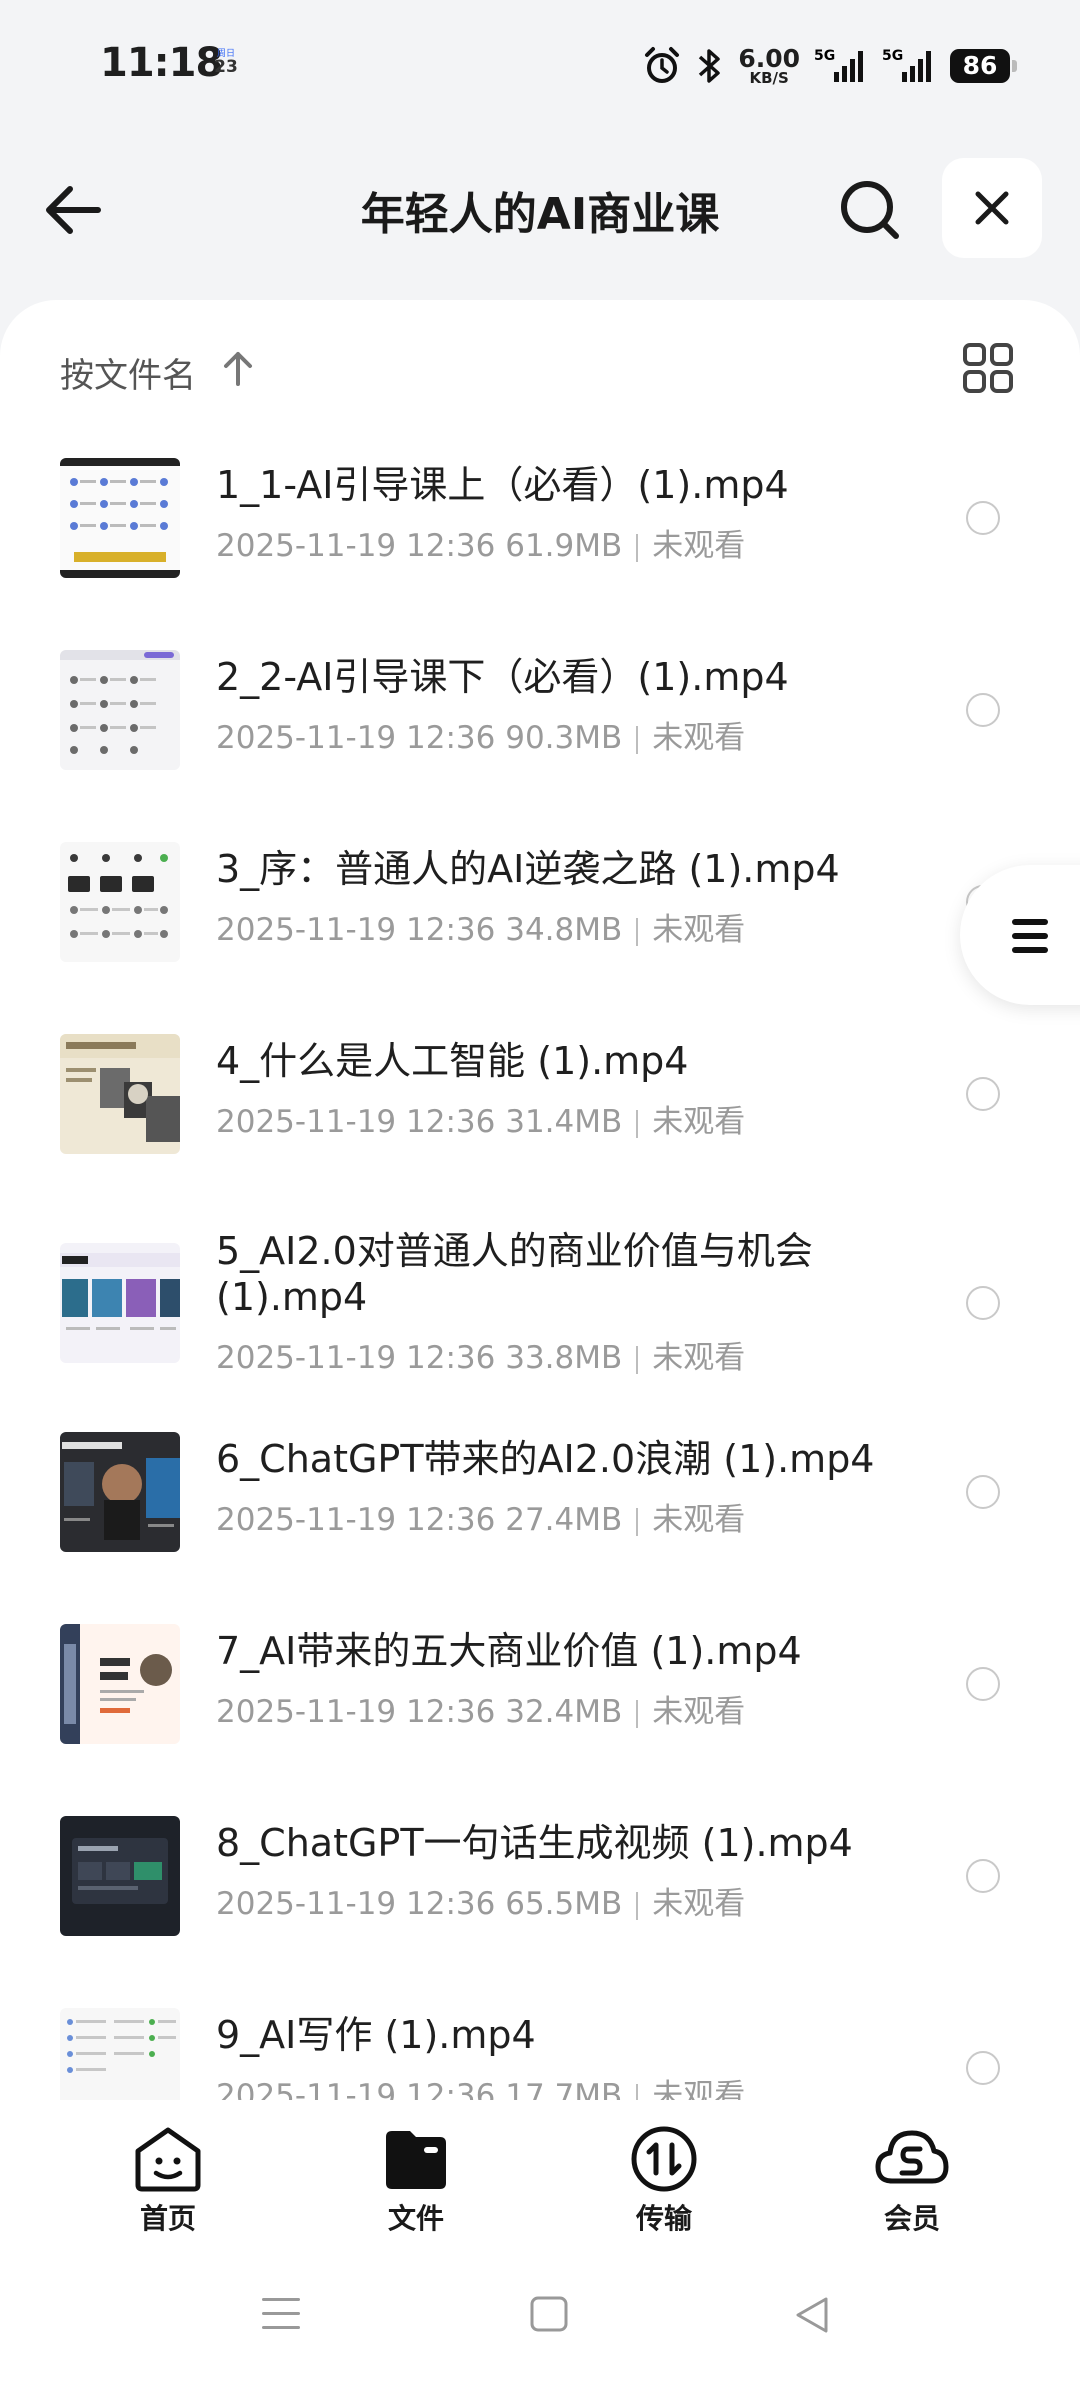 This screenshot has width=1080, height=2392. I want to click on file-name: 1_1-AI引导课上（必看）(1).mp4, so click(502, 485).